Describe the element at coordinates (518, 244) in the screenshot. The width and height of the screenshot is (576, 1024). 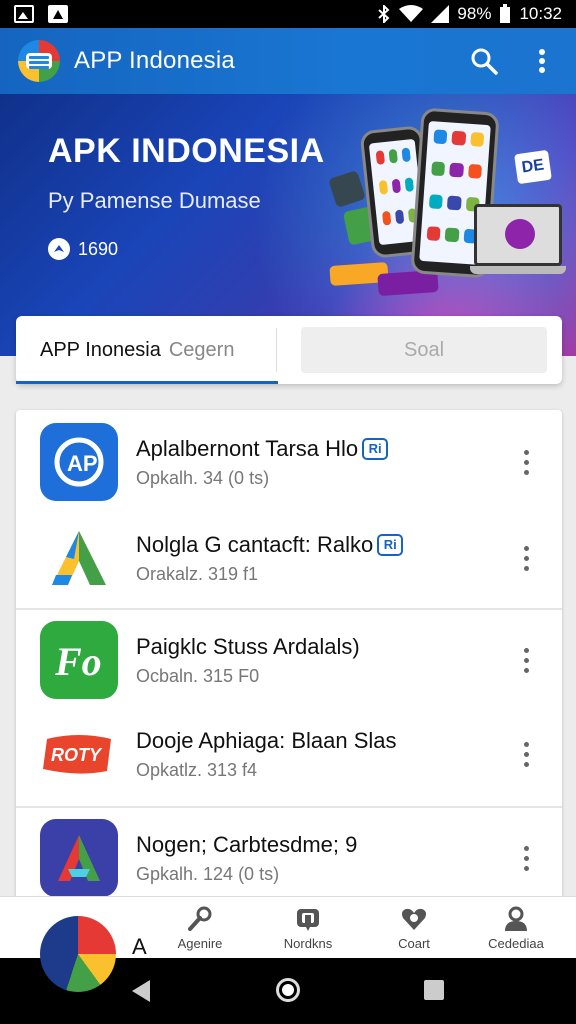
I see `laptop-illustration` at that location.